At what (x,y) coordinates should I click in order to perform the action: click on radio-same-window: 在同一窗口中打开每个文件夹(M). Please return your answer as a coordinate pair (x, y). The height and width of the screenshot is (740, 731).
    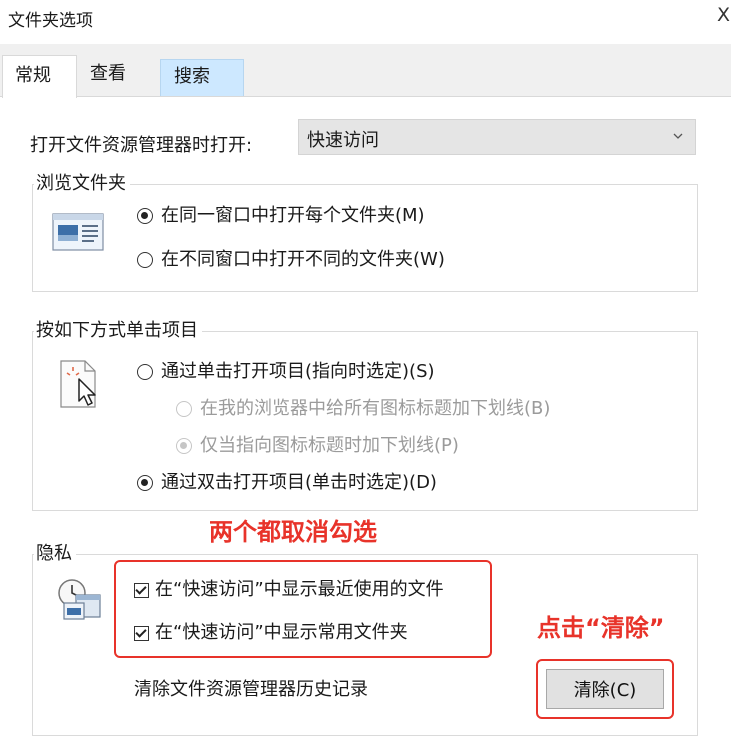
    Looking at the image, I should click on (281, 216).